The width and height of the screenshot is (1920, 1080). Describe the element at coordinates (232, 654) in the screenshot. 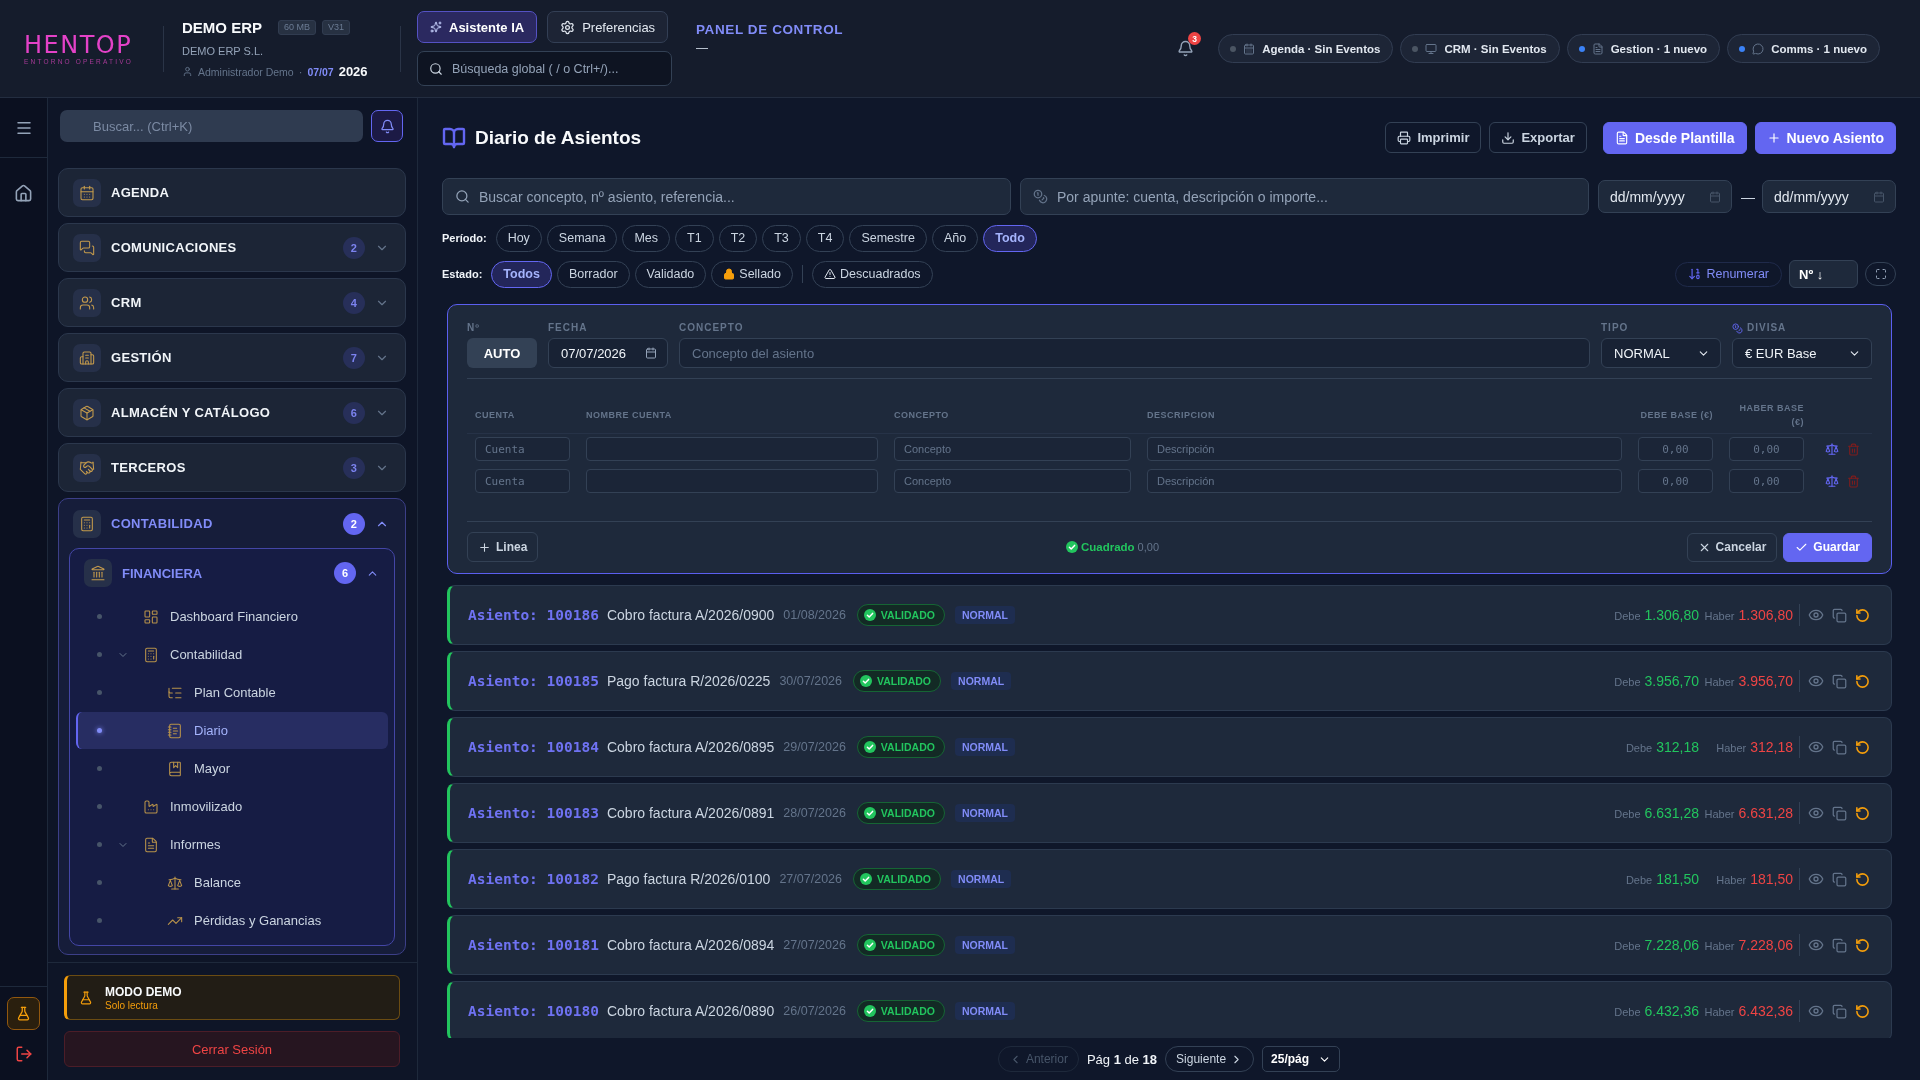

I see `nav-item: Contabilidad` at that location.